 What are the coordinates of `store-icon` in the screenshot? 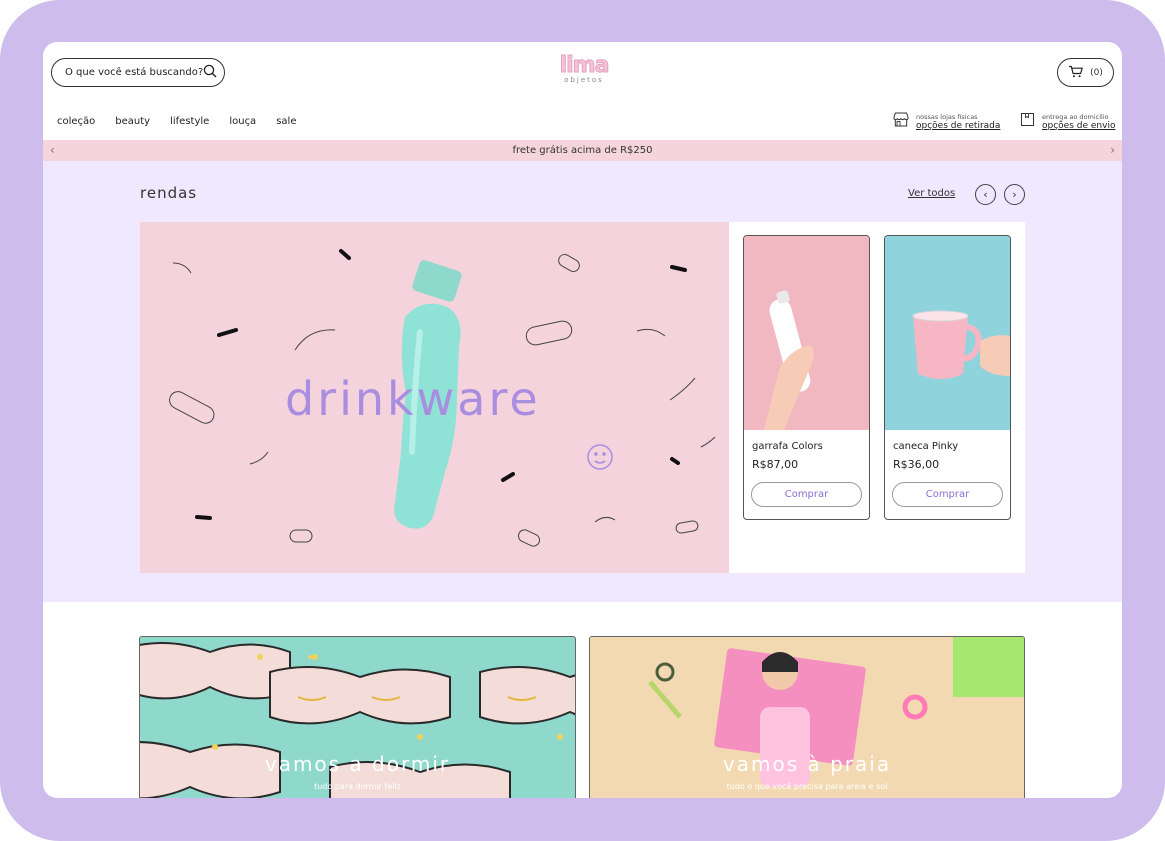 It's located at (901, 121).